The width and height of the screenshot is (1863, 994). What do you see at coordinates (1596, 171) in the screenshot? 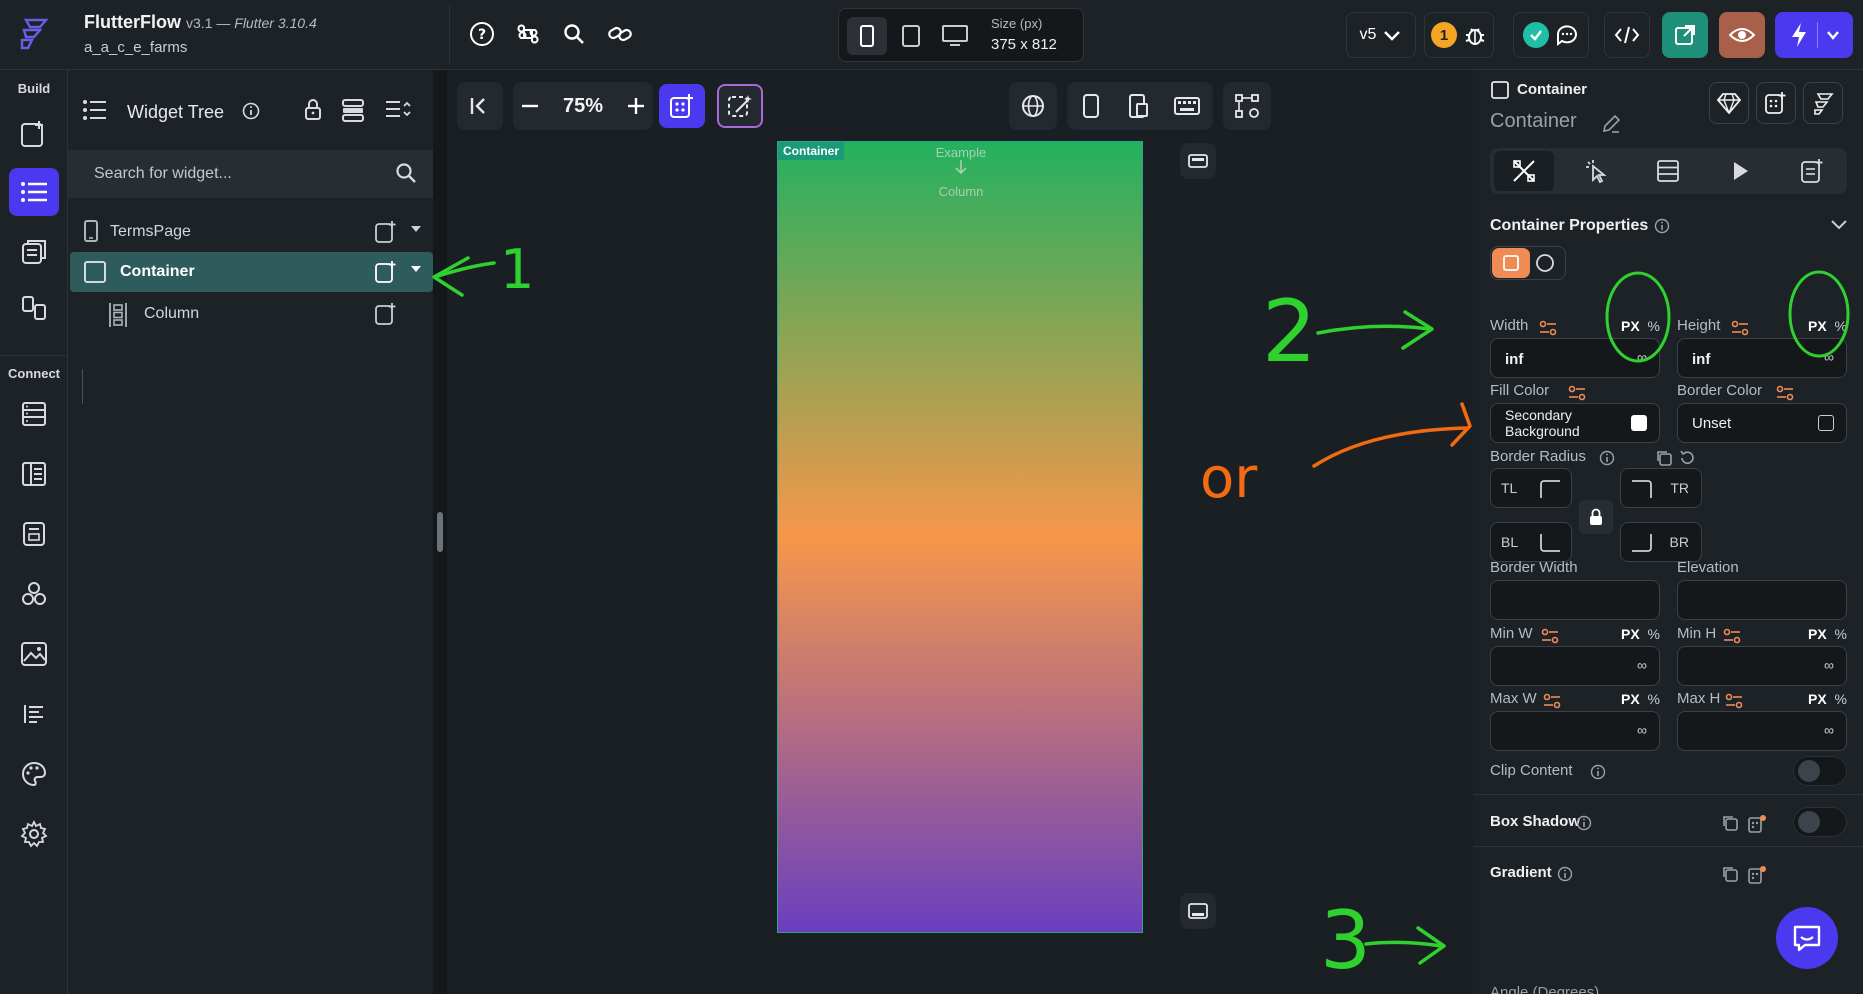
I see `tab-actions` at bounding box center [1596, 171].